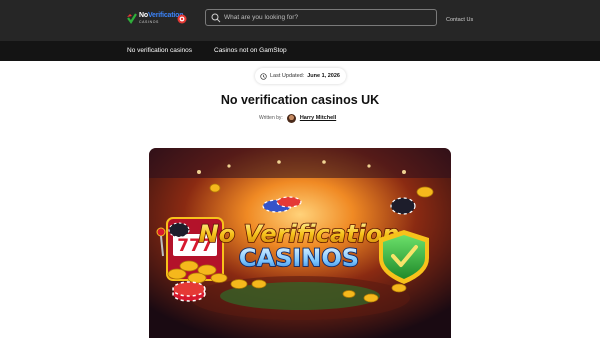 The image size is (600, 338). Describe the element at coordinates (182, 19) in the screenshot. I see `casino-chip-icon` at that location.